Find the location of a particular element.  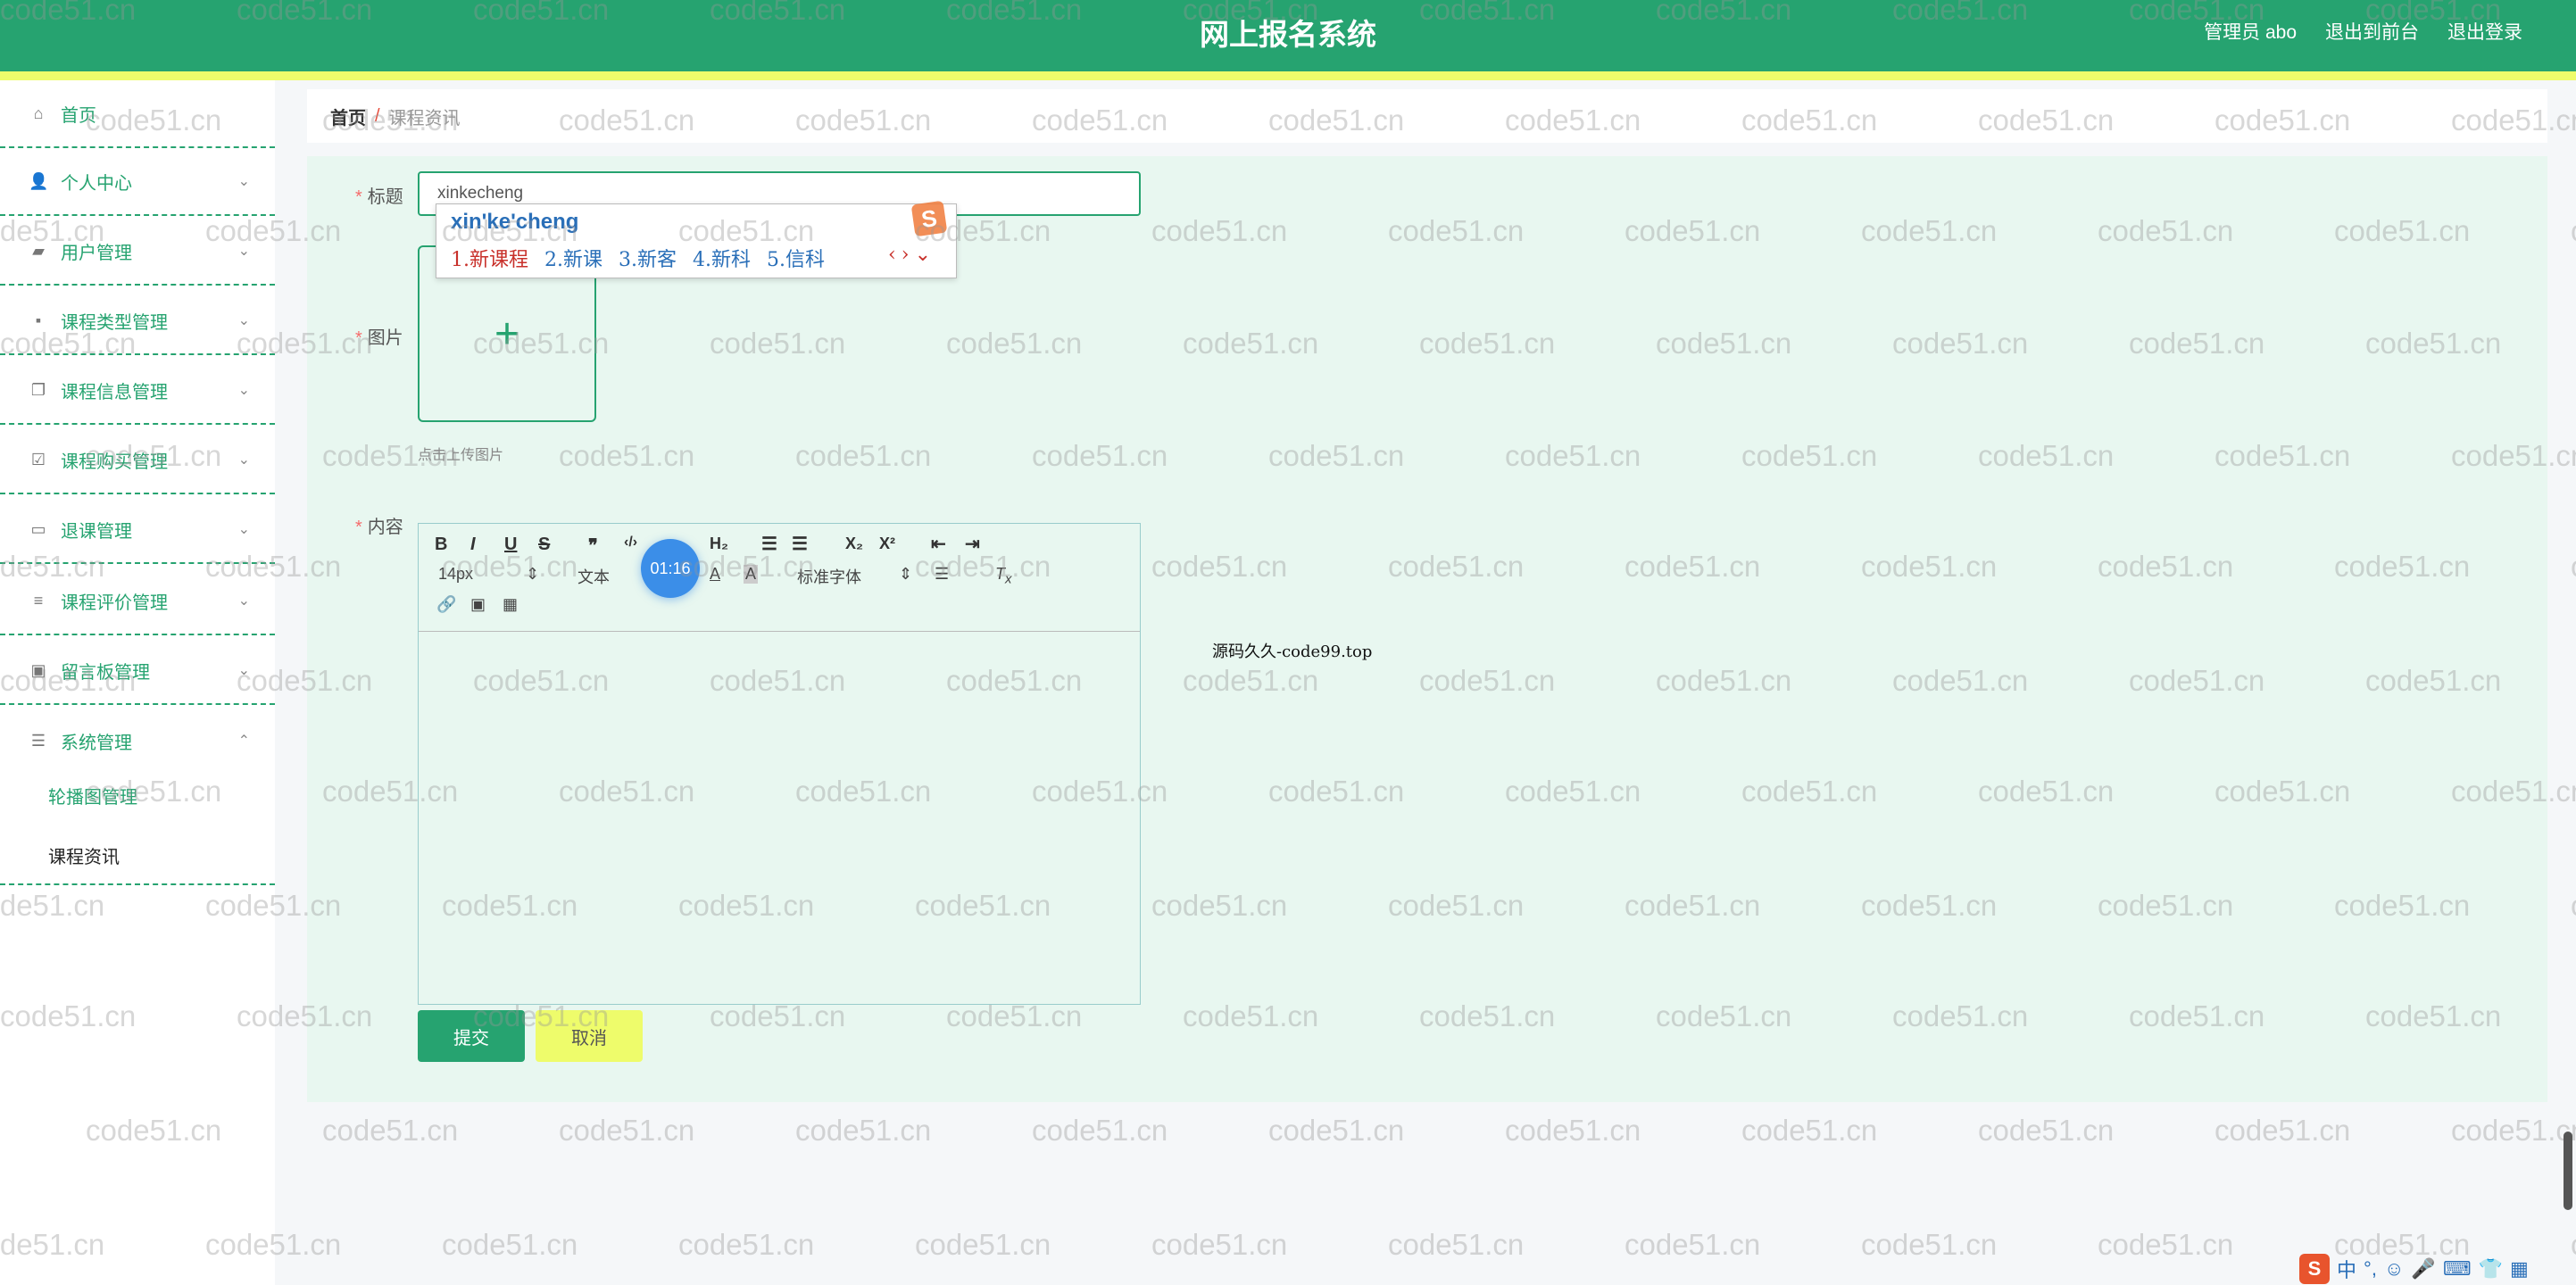

sidebar-item-label: 用户管理 is located at coordinates (97, 253).